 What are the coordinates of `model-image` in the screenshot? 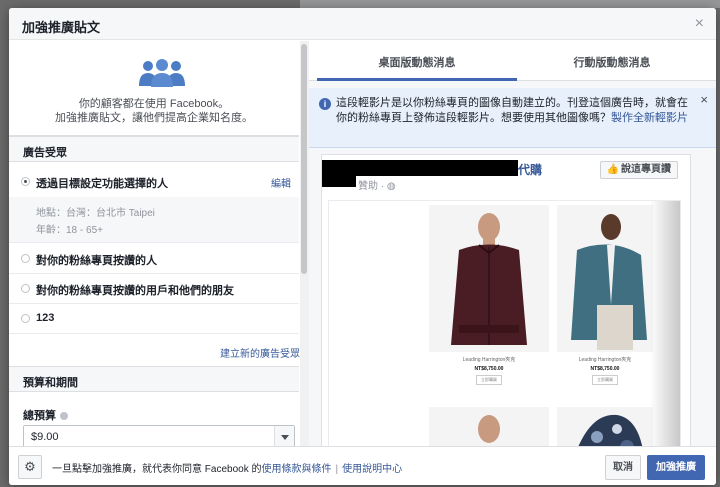 It's located at (489, 426).